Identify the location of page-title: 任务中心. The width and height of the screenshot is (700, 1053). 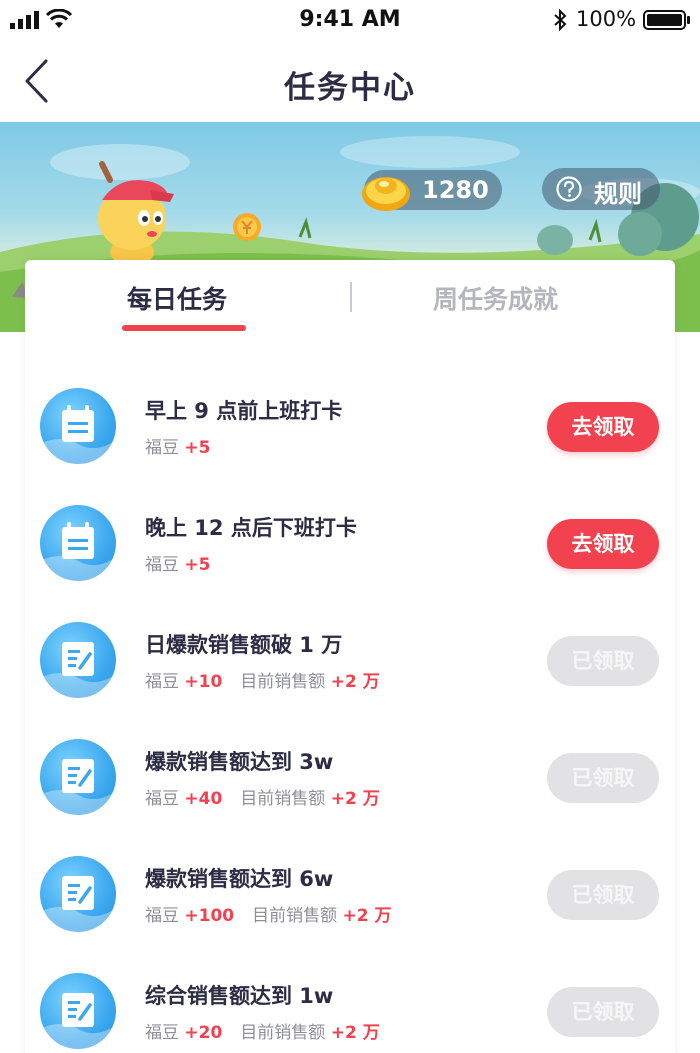
(350, 88).